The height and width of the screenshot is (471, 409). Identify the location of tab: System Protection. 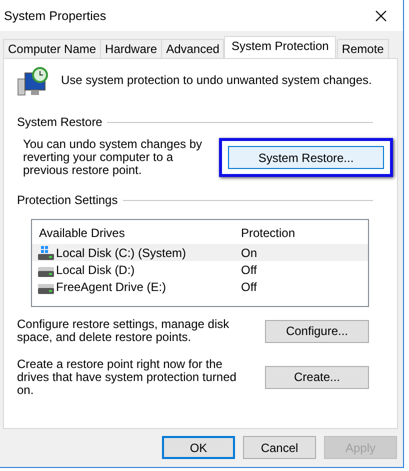
(280, 47).